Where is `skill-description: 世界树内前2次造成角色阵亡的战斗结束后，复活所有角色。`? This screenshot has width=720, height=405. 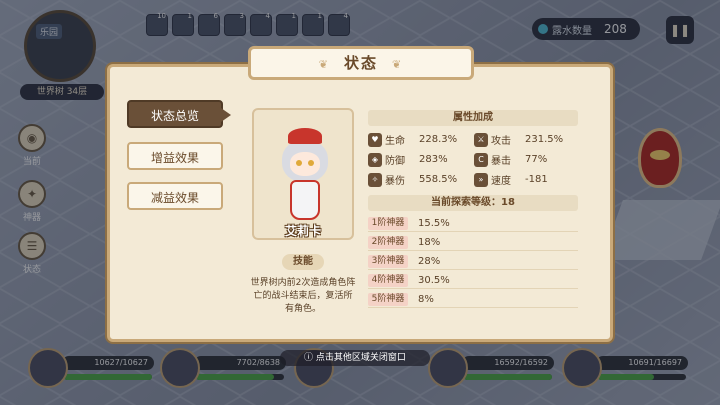 skill-description: 世界树内前2次造成角色阵亡的战斗结束后，复活所有角色。 is located at coordinates (303, 296).